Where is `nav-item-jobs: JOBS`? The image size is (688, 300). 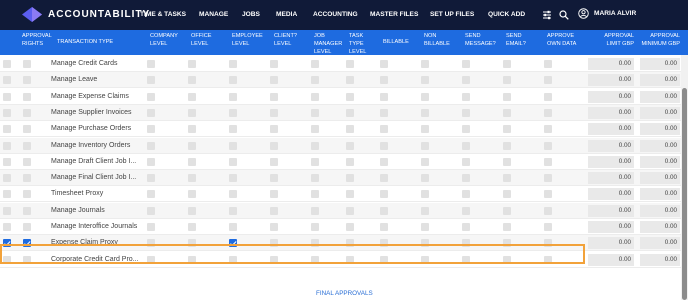
nav-item-jobs: JOBS is located at coordinates (251, 14).